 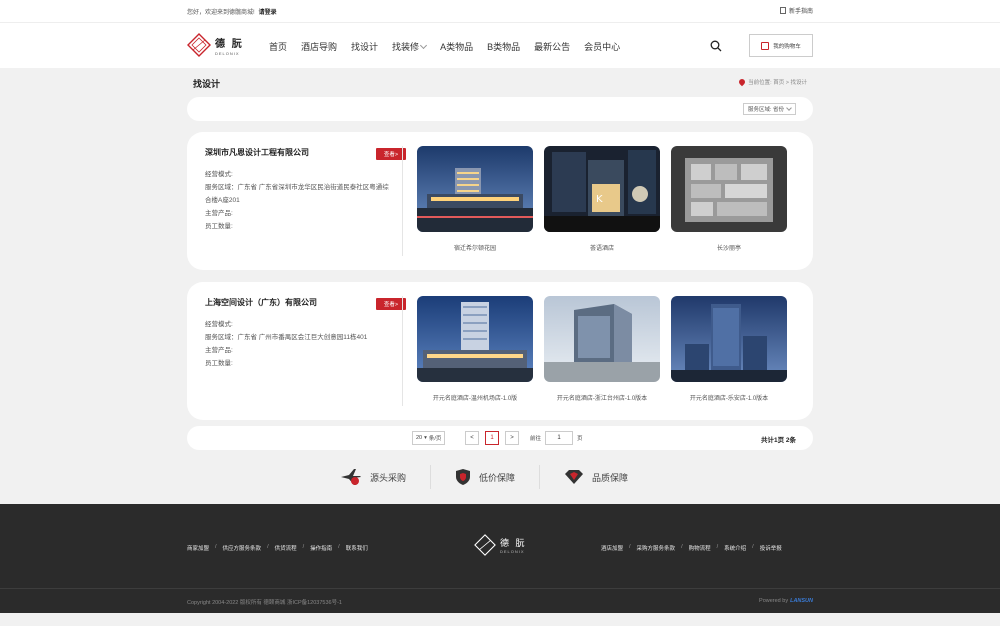 I want to click on nav-find-design: 找设计, so click(x=364, y=46).